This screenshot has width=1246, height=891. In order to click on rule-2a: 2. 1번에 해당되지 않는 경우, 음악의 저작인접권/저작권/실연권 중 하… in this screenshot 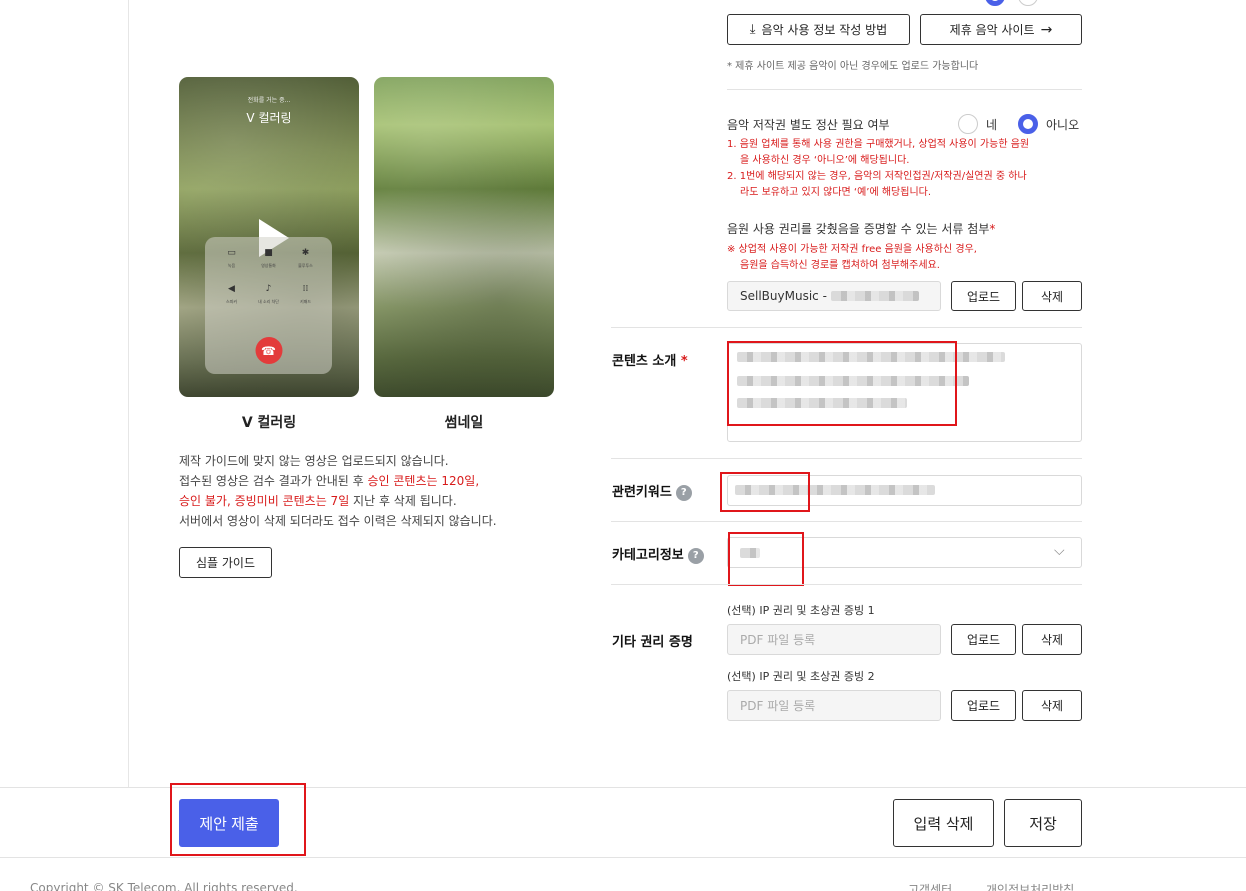, I will do `click(877, 176)`.